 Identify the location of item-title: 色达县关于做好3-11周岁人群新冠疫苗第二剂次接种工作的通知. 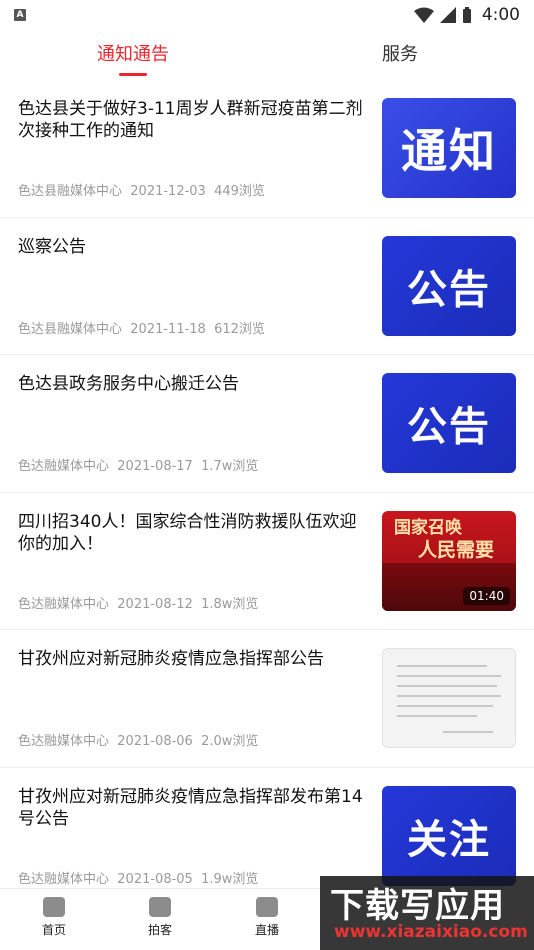
(190, 120).